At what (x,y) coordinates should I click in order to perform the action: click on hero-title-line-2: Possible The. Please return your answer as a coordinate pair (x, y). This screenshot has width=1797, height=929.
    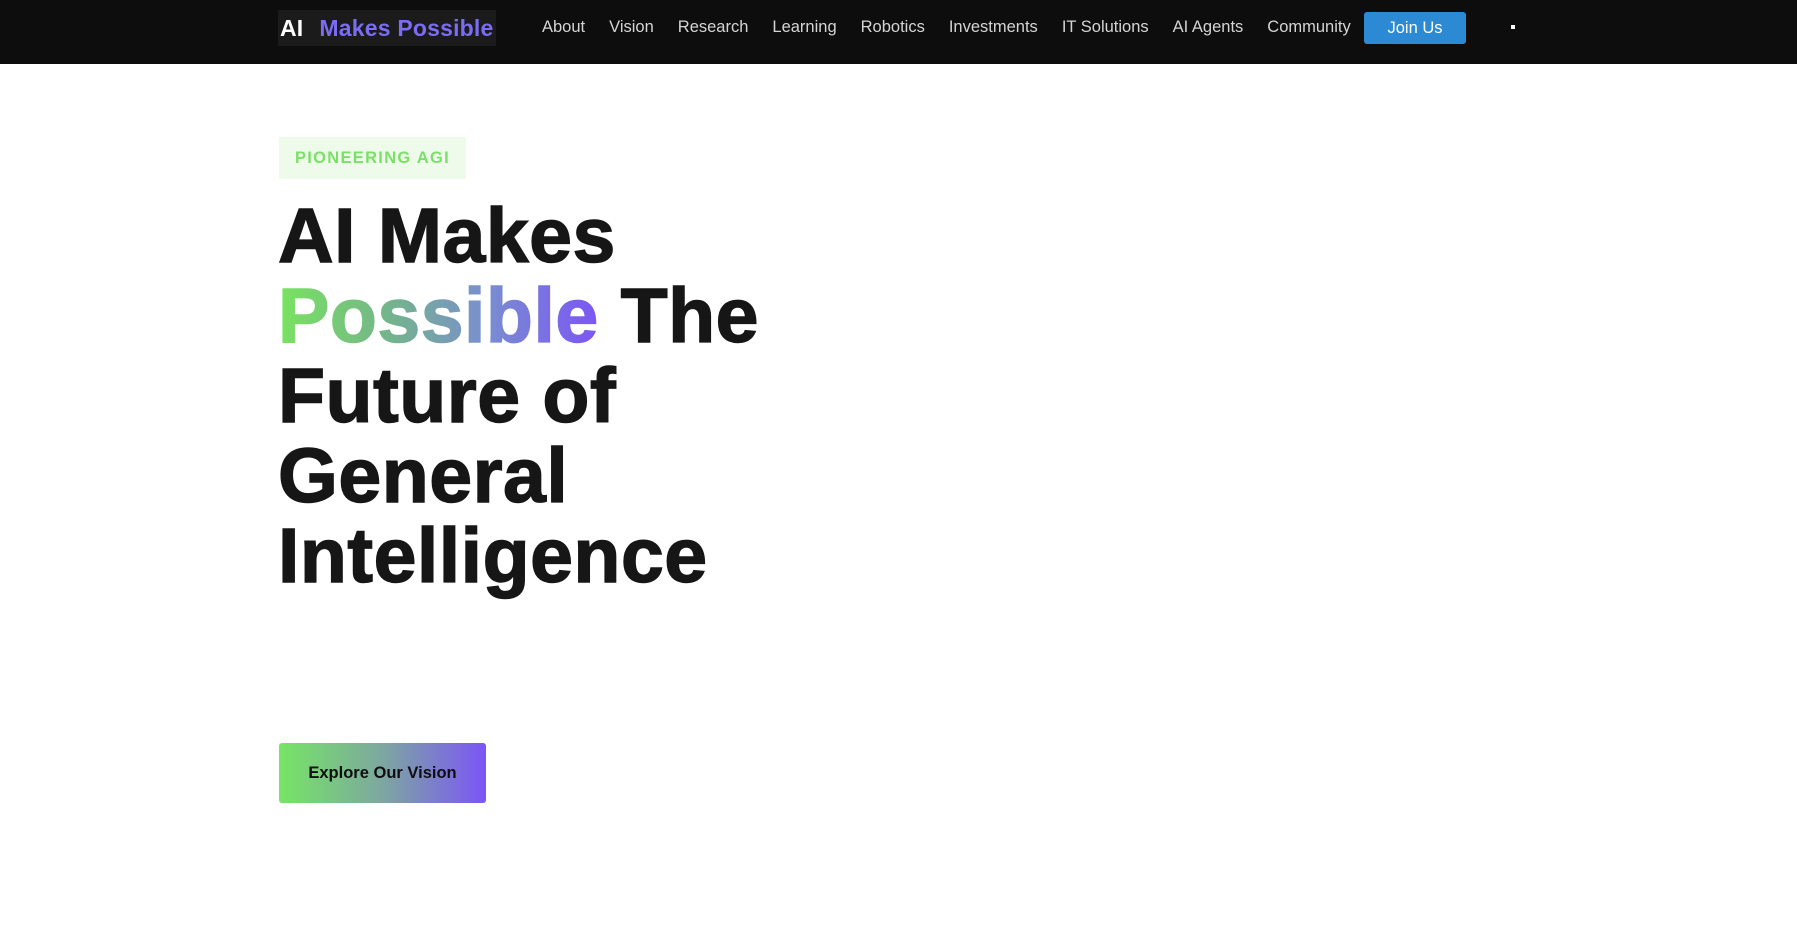
    Looking at the image, I should click on (577, 316).